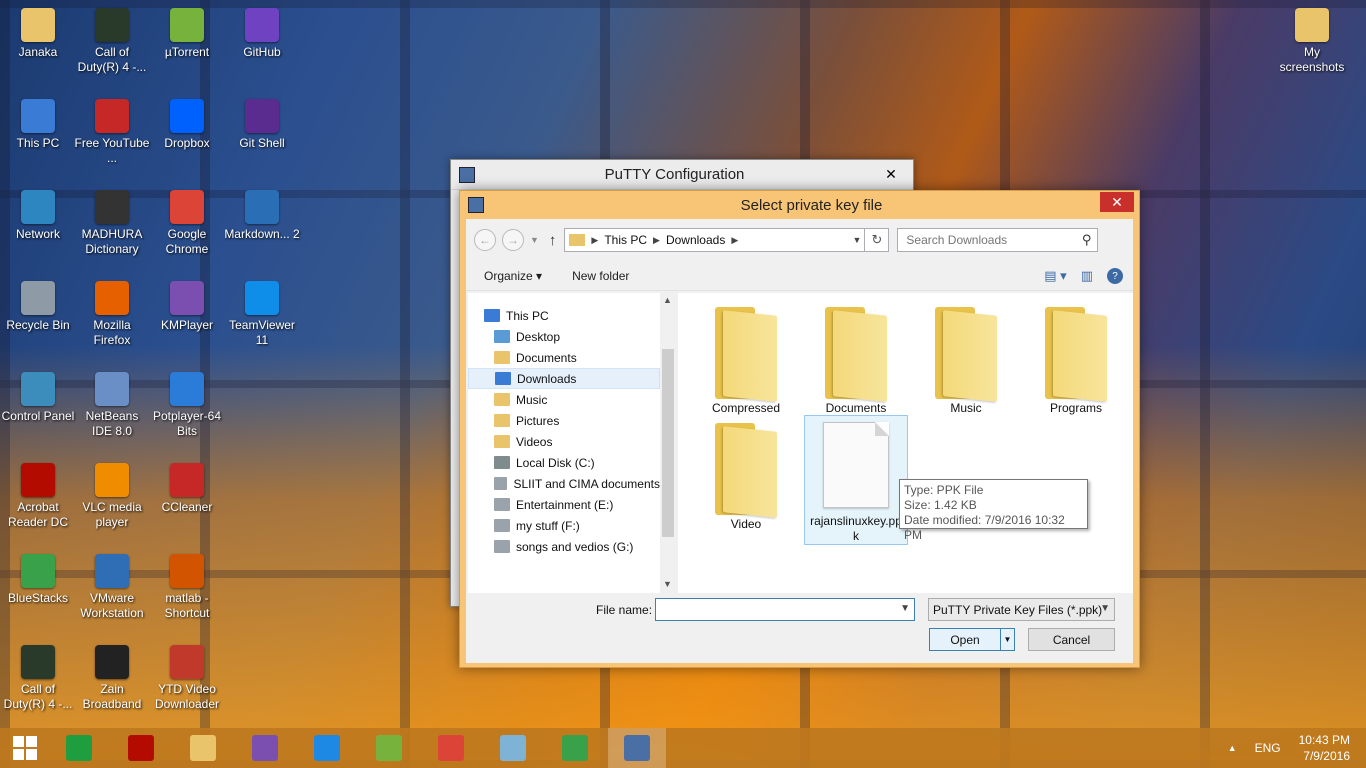  What do you see at coordinates (891, 175) in the screenshot?
I see `putty-close-button: ✕` at bounding box center [891, 175].